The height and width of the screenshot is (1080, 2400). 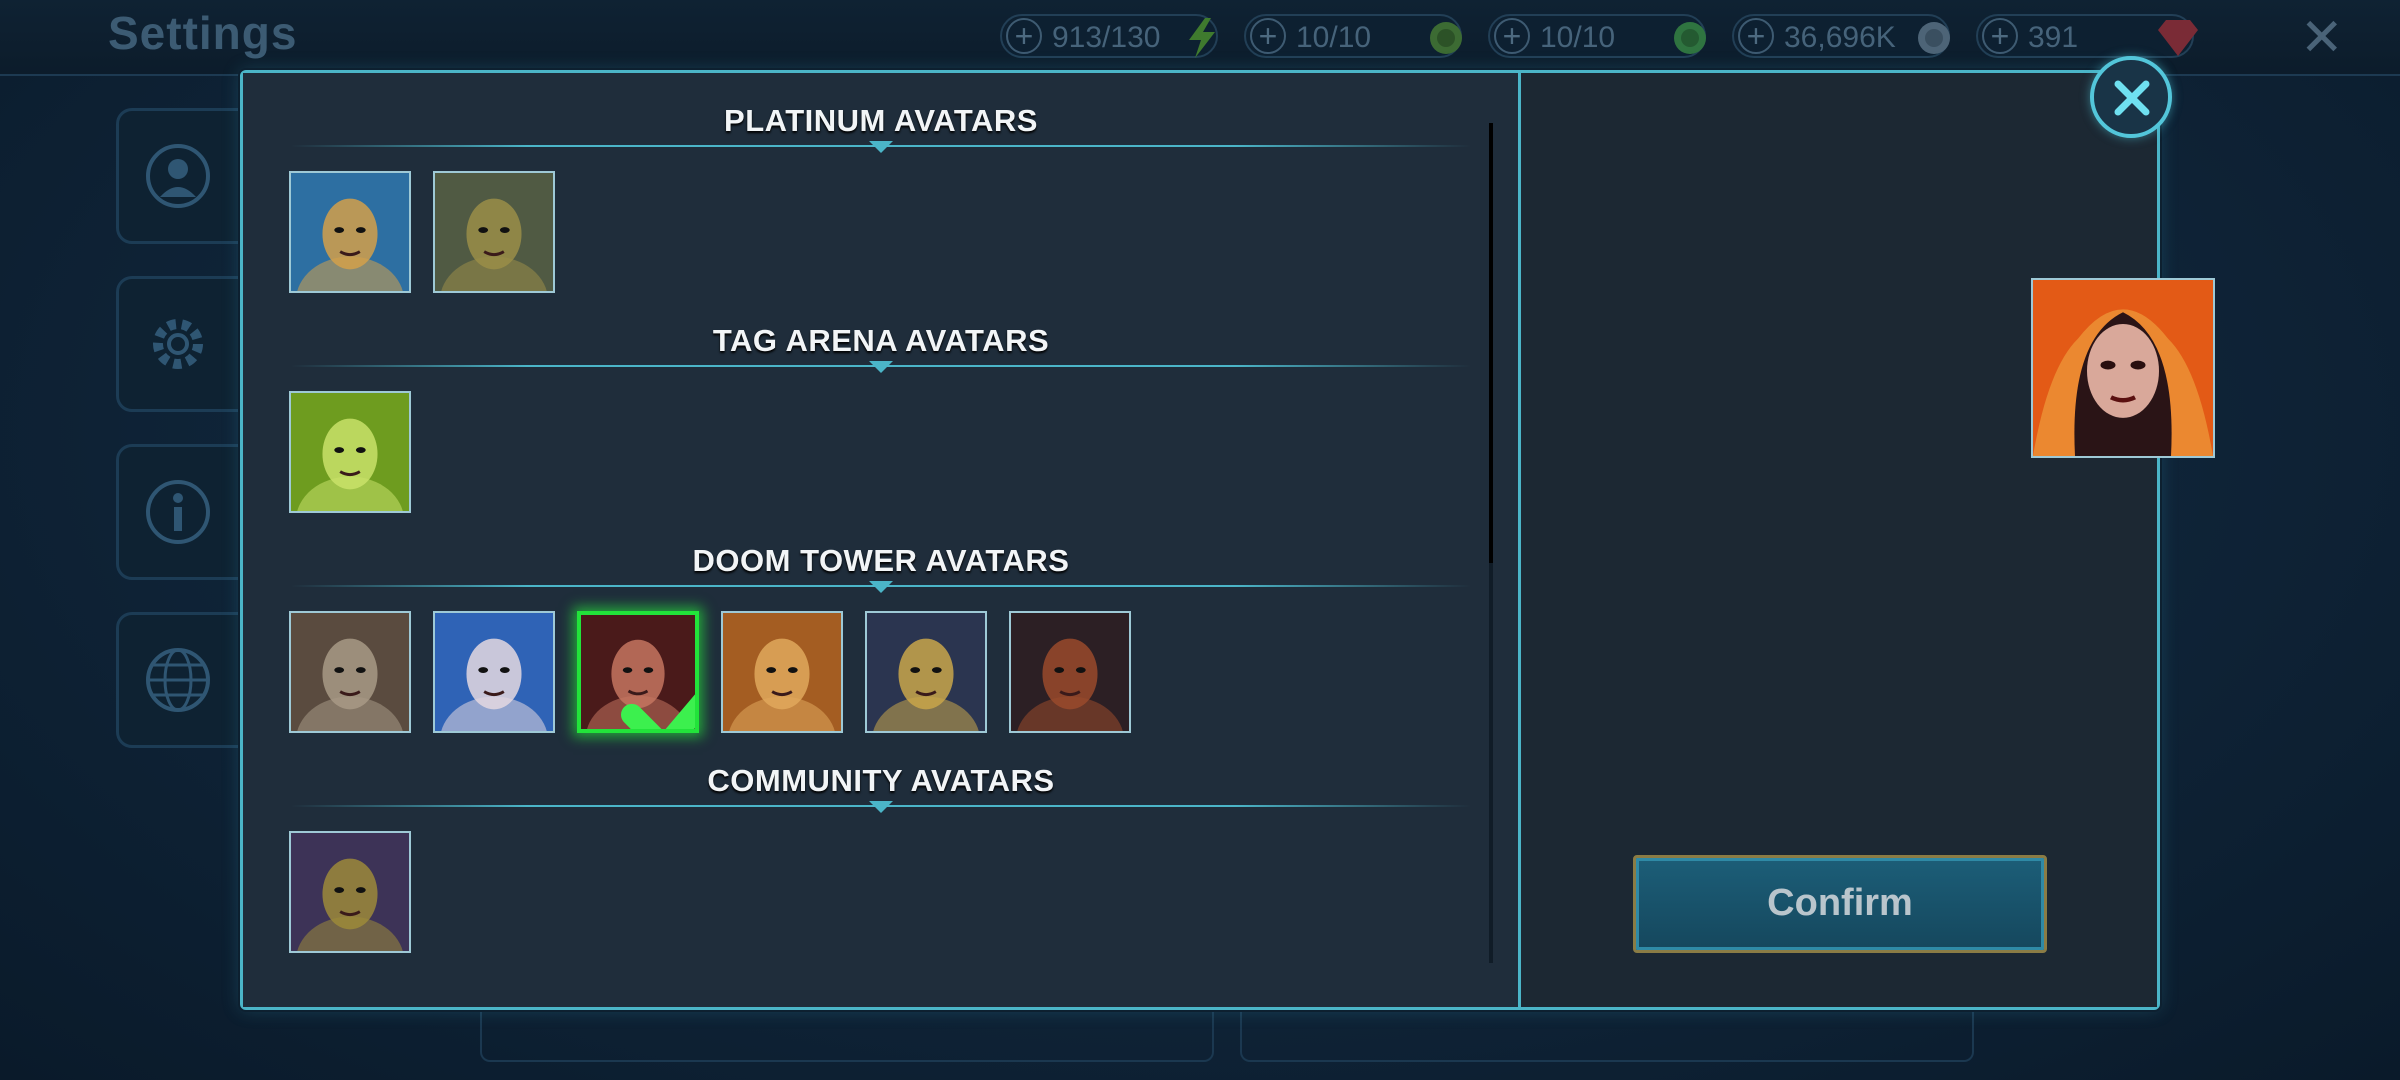 I want to click on section-header: PLATINUM AVATARS, so click(x=881, y=128).